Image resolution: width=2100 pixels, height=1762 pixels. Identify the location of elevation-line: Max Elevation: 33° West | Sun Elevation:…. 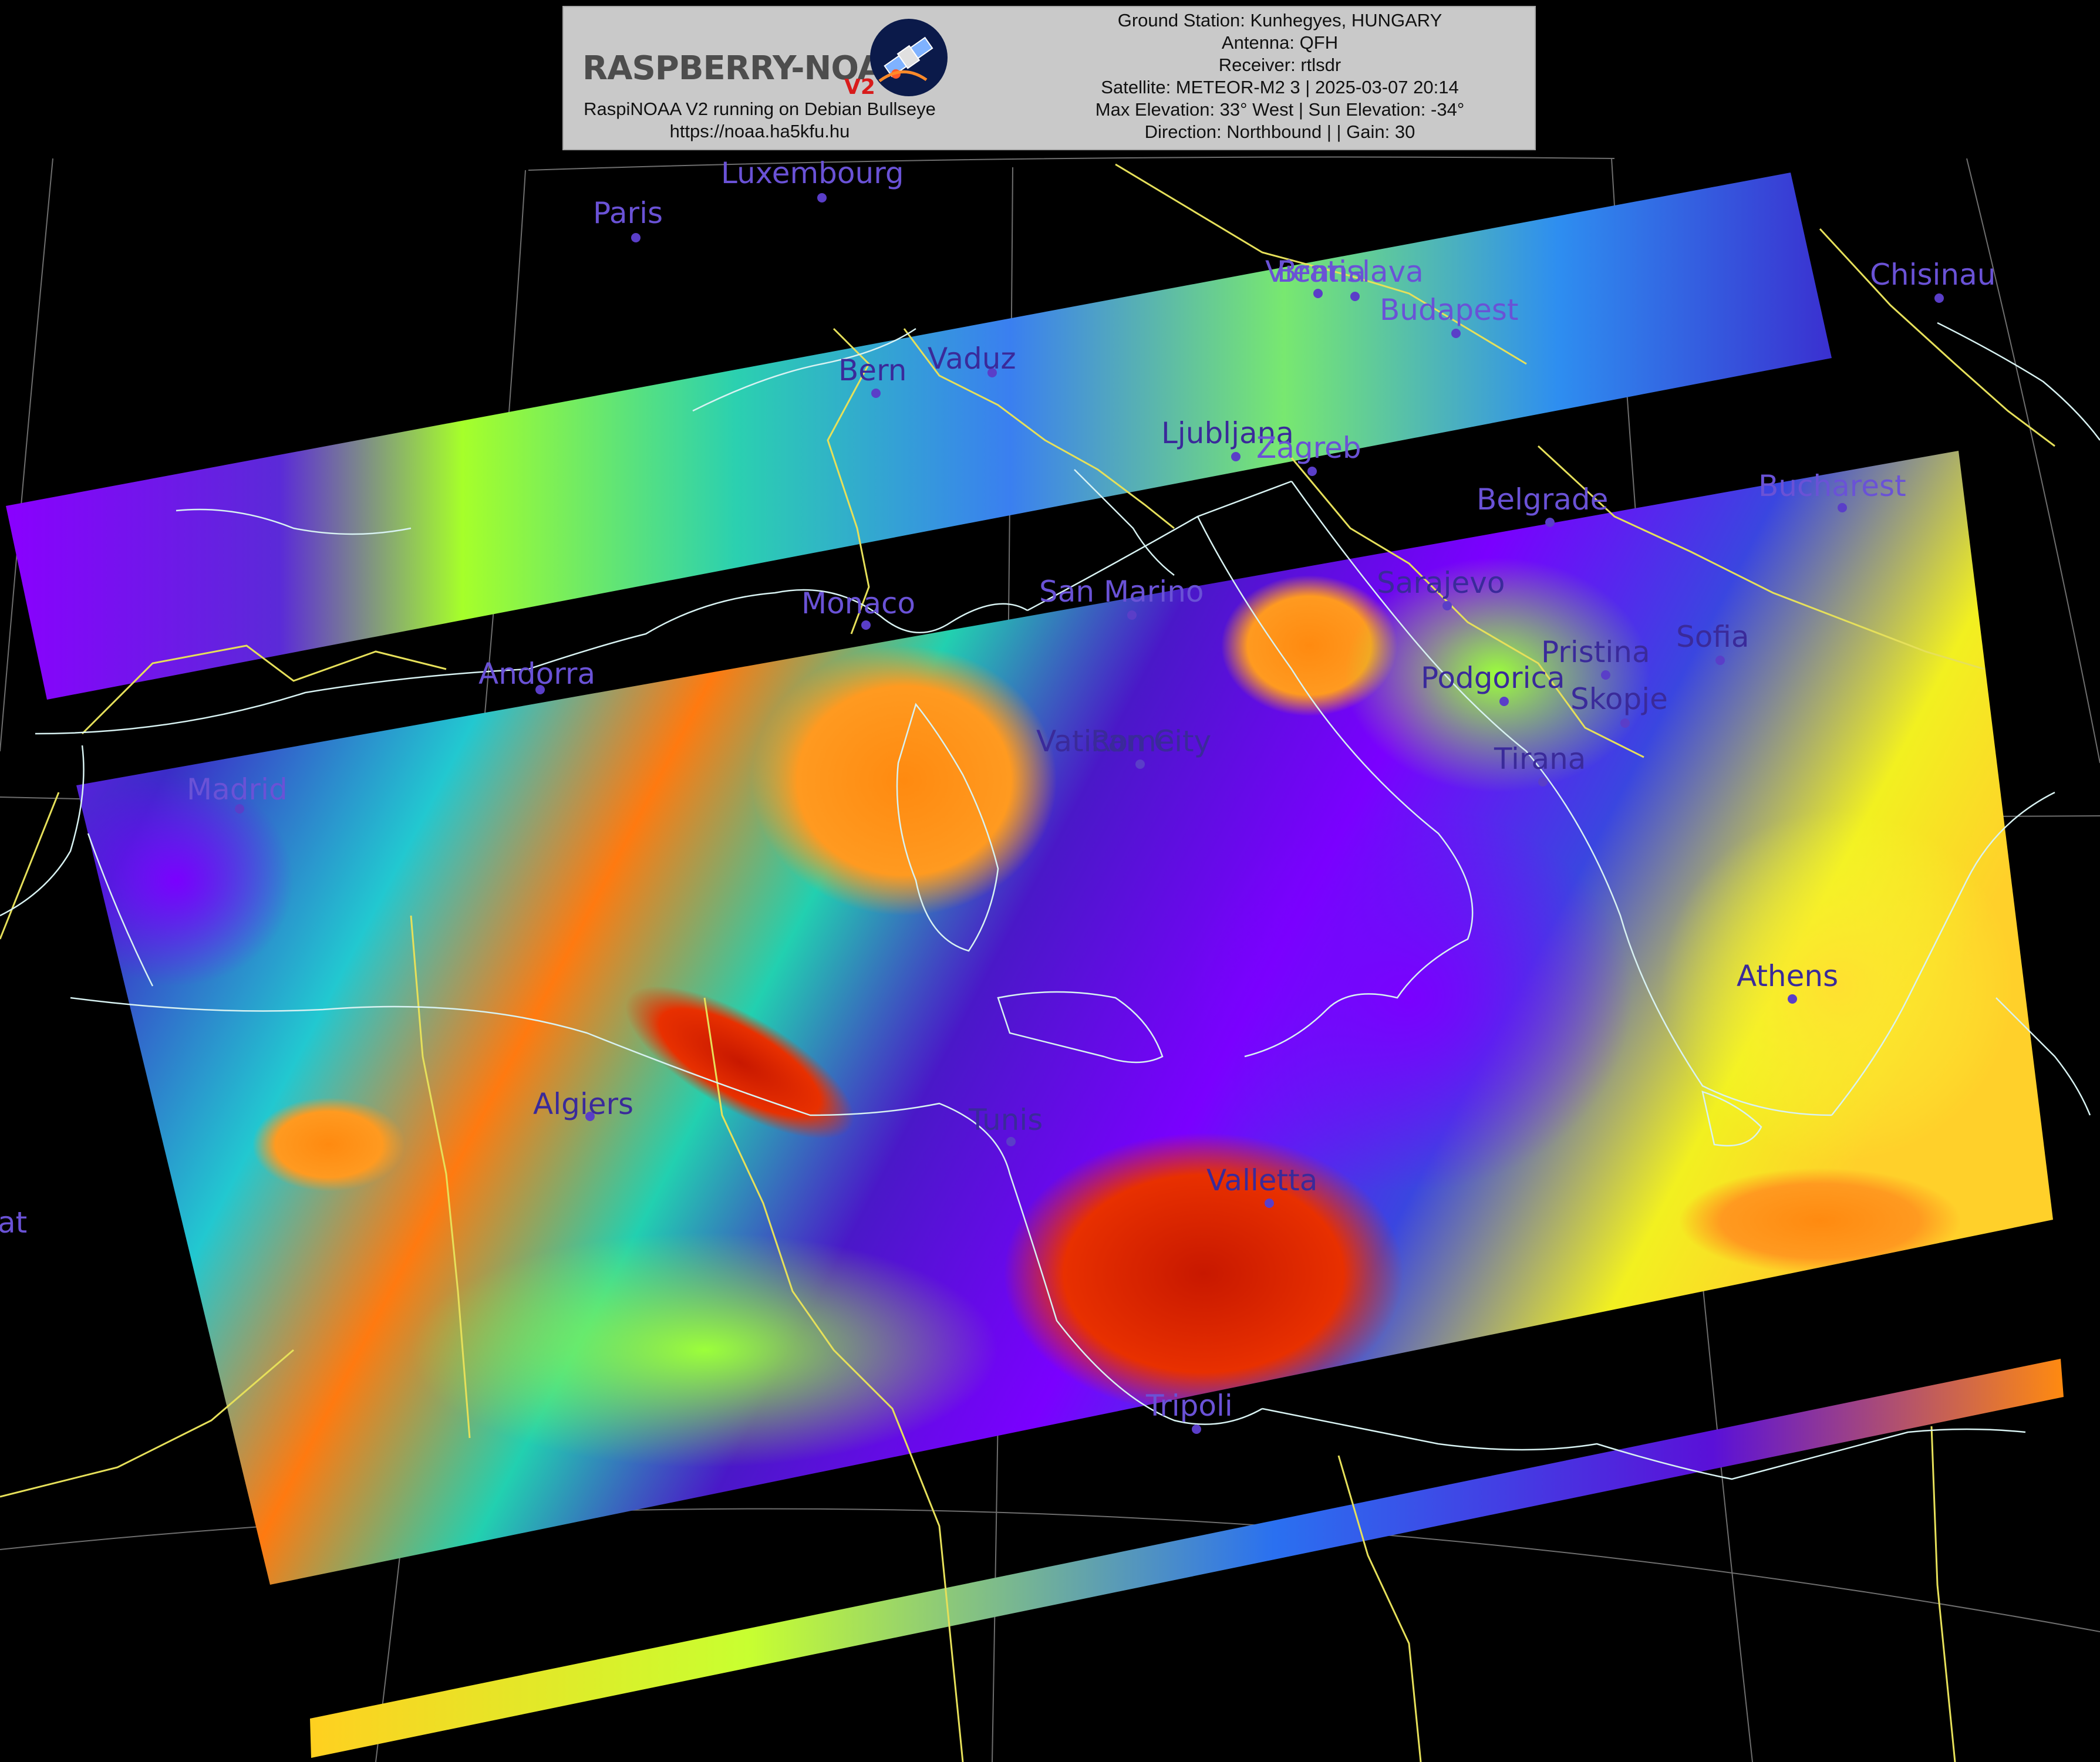
(1280, 110).